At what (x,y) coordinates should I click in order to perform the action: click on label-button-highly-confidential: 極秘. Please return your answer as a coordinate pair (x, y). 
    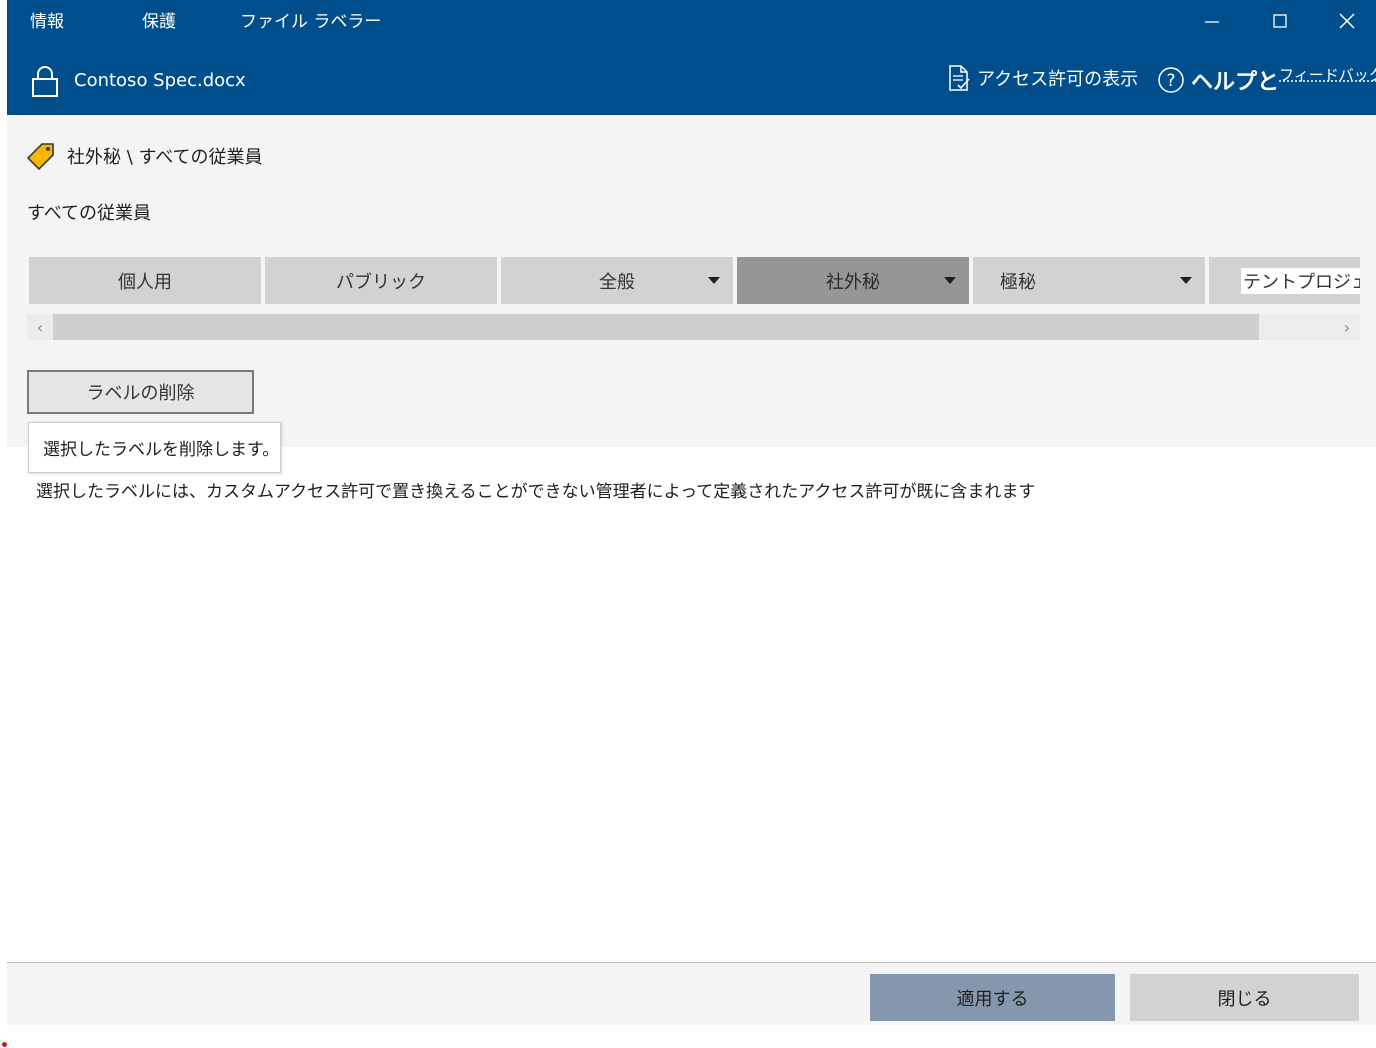
    Looking at the image, I should click on (1089, 280).